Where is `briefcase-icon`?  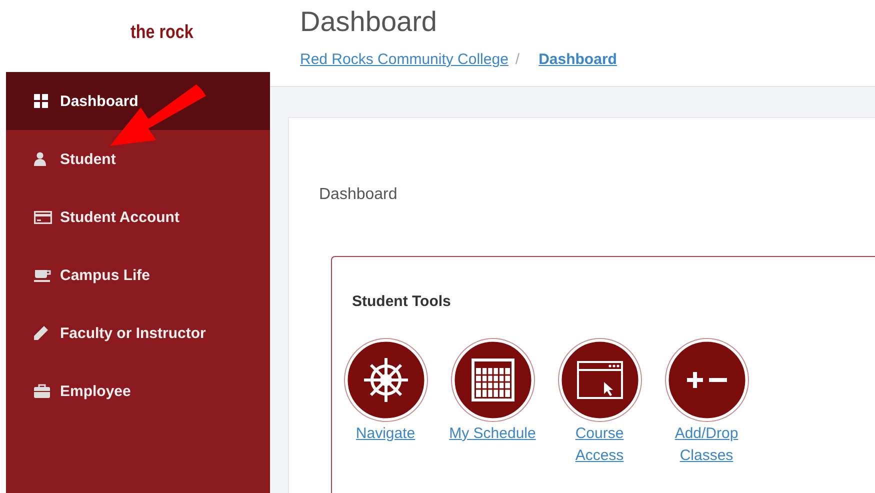
briefcase-icon is located at coordinates (43, 391).